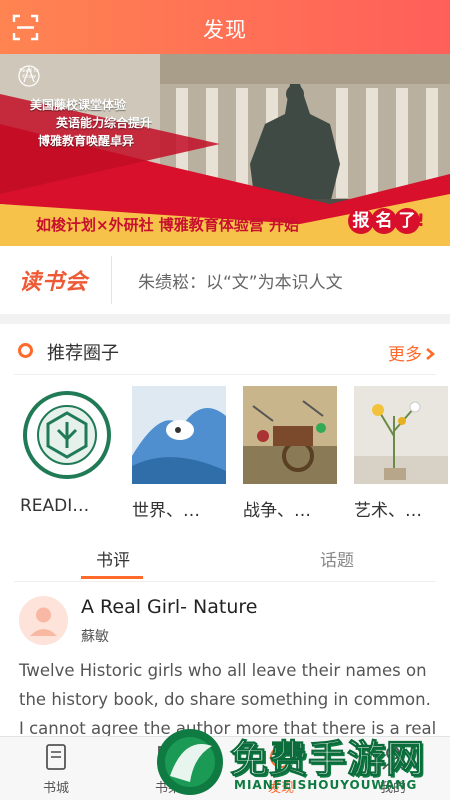  Describe the element at coordinates (95, 636) in the screenshot. I see `review-author: 蘇敏` at that location.